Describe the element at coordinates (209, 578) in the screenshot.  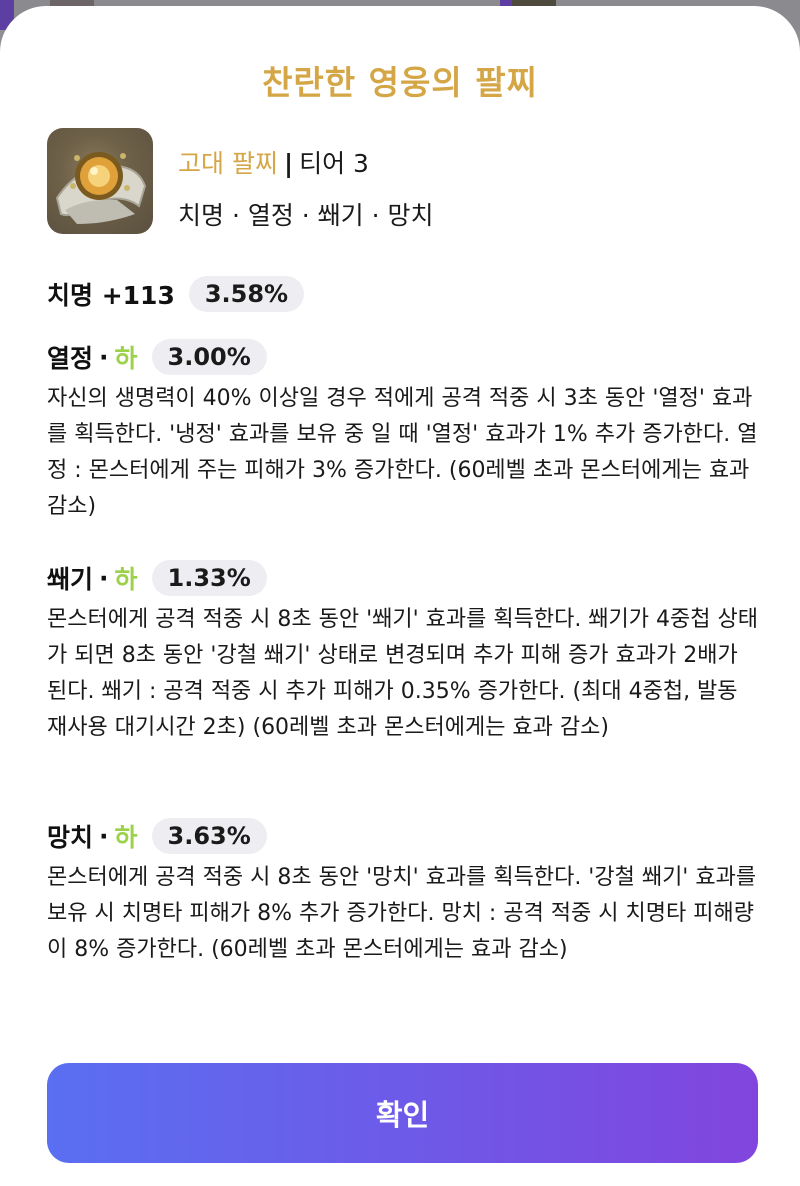
I see `effect-percent-badge: 1.33%` at that location.